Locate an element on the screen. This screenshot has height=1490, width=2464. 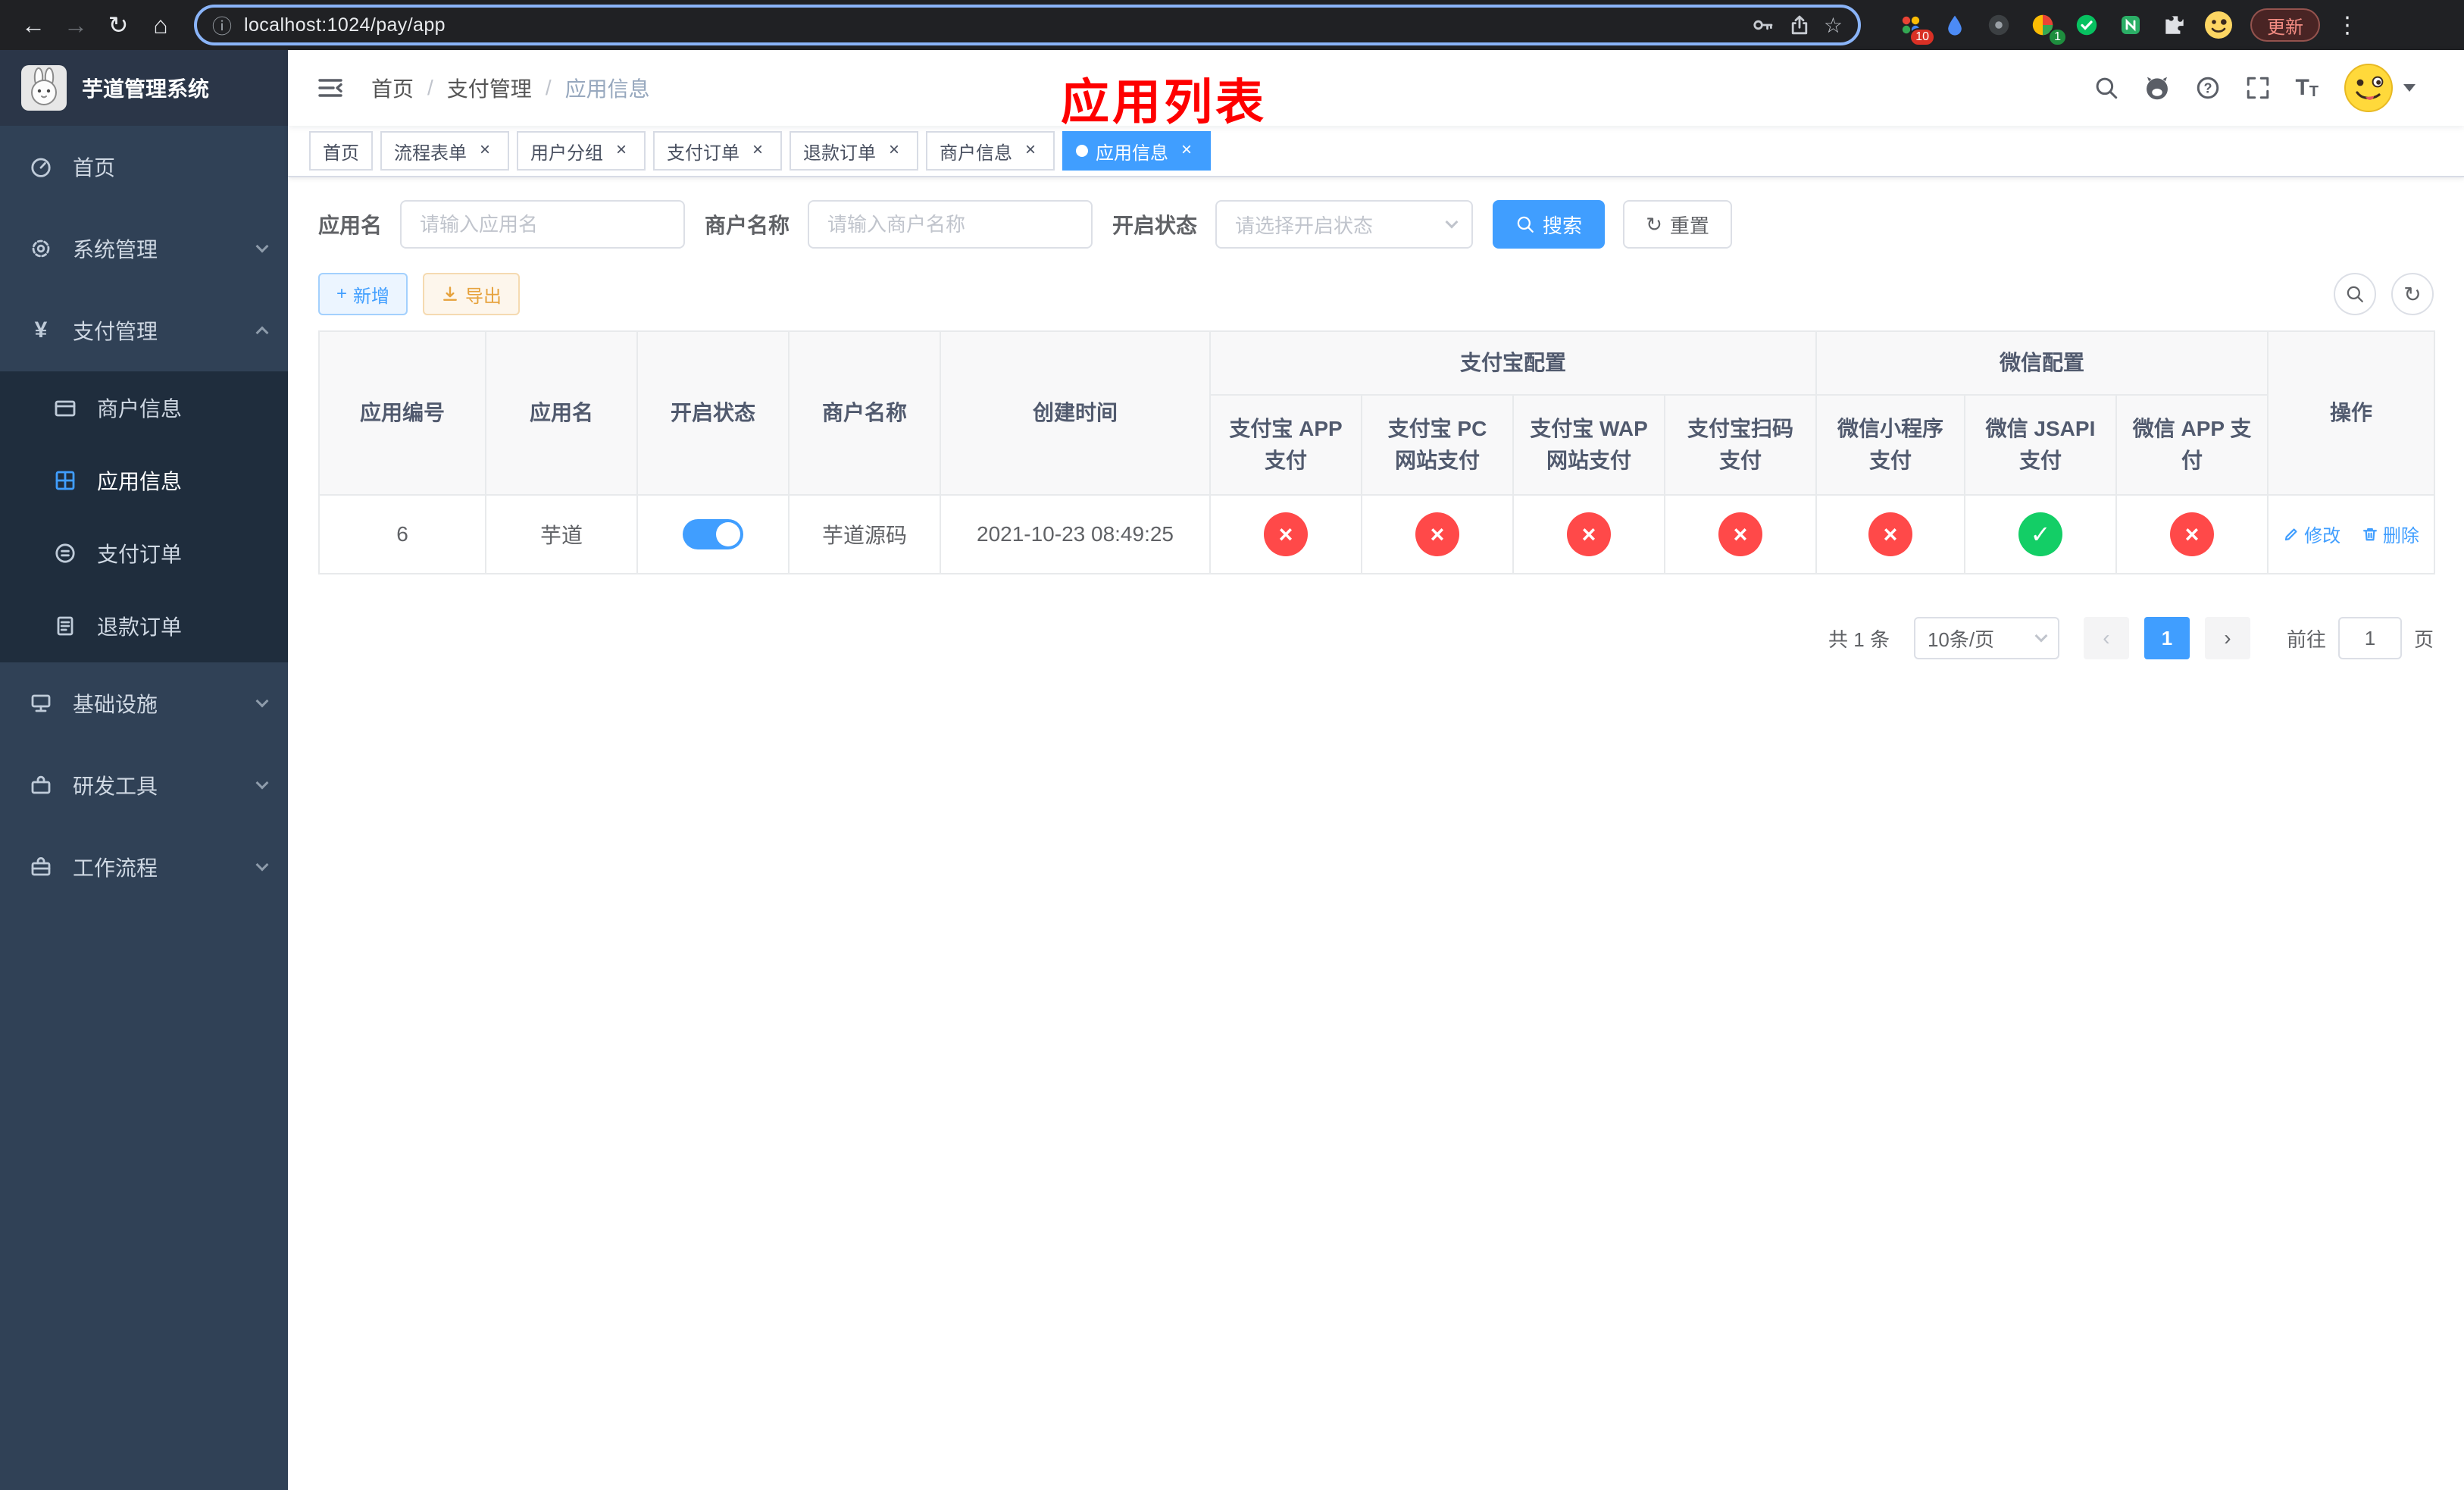
goto-page: 前往 页 is located at coordinates (2360, 638).